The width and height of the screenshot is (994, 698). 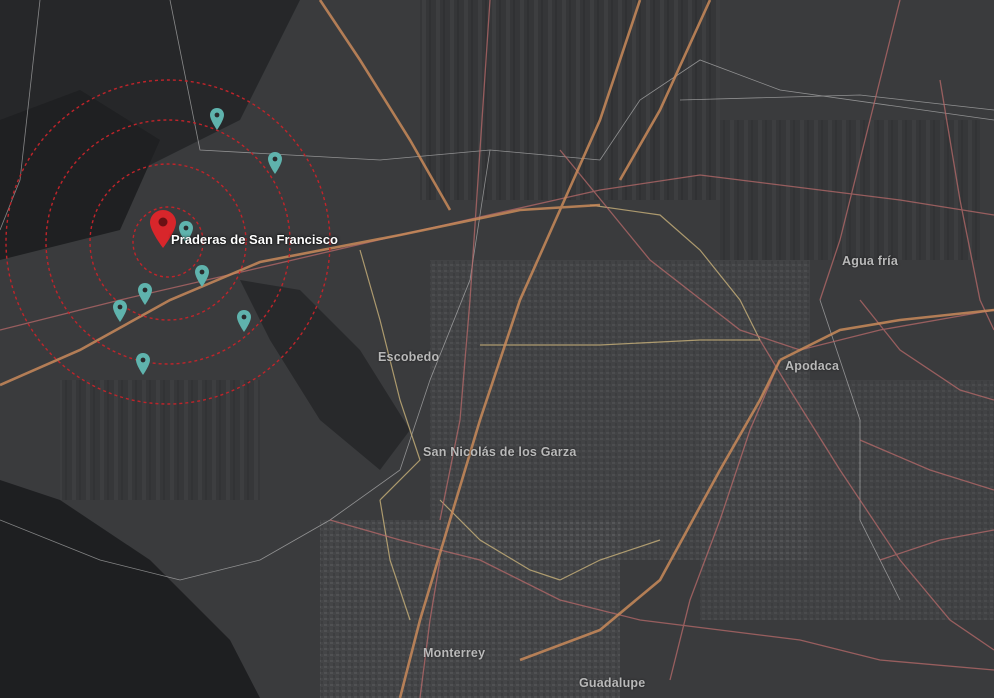 I want to click on place-label-agua-fria: Agua fría, so click(x=870, y=261).